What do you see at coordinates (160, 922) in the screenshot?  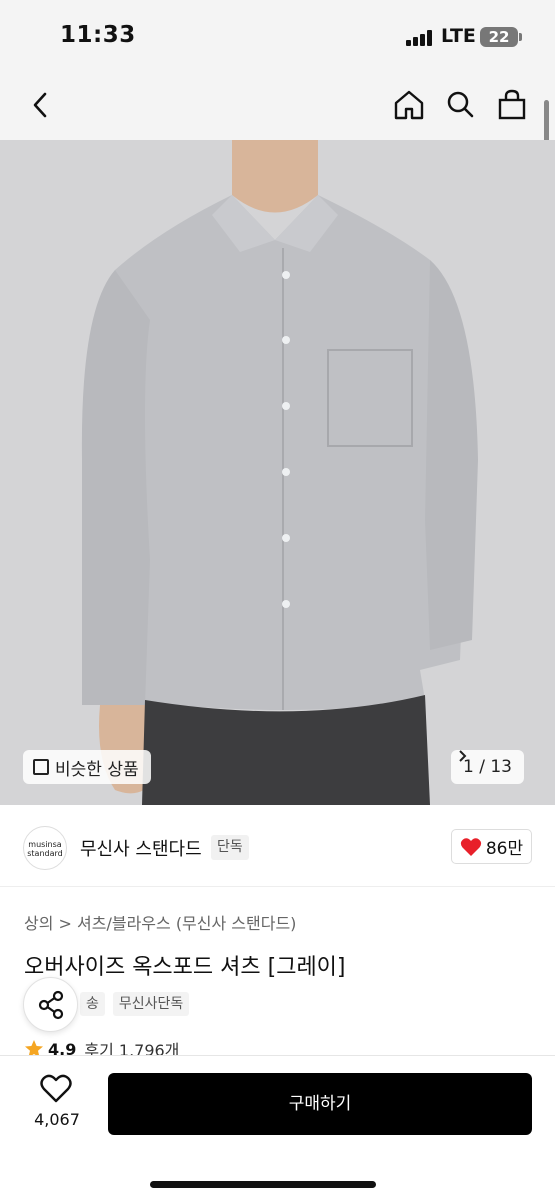 I see `breadcrumb: 상의 > 셔츠/블라우스 (무신사 스탠다드)` at bounding box center [160, 922].